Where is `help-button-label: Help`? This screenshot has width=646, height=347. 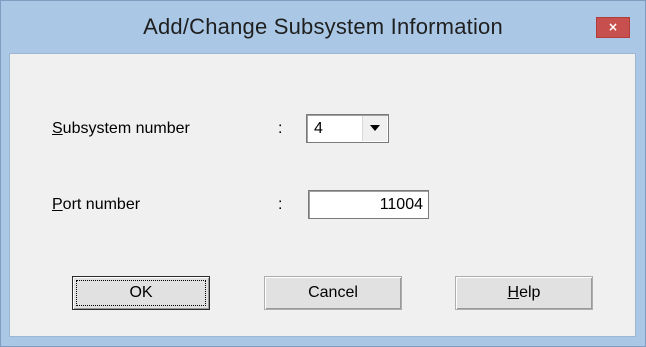 help-button-label: Help is located at coordinates (524, 292).